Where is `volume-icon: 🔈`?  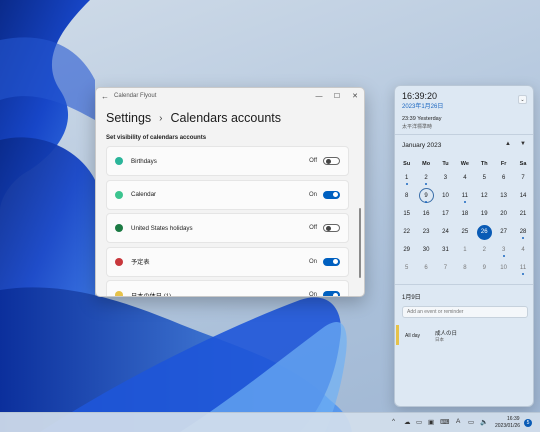 volume-icon: 🔈 is located at coordinates (484, 422).